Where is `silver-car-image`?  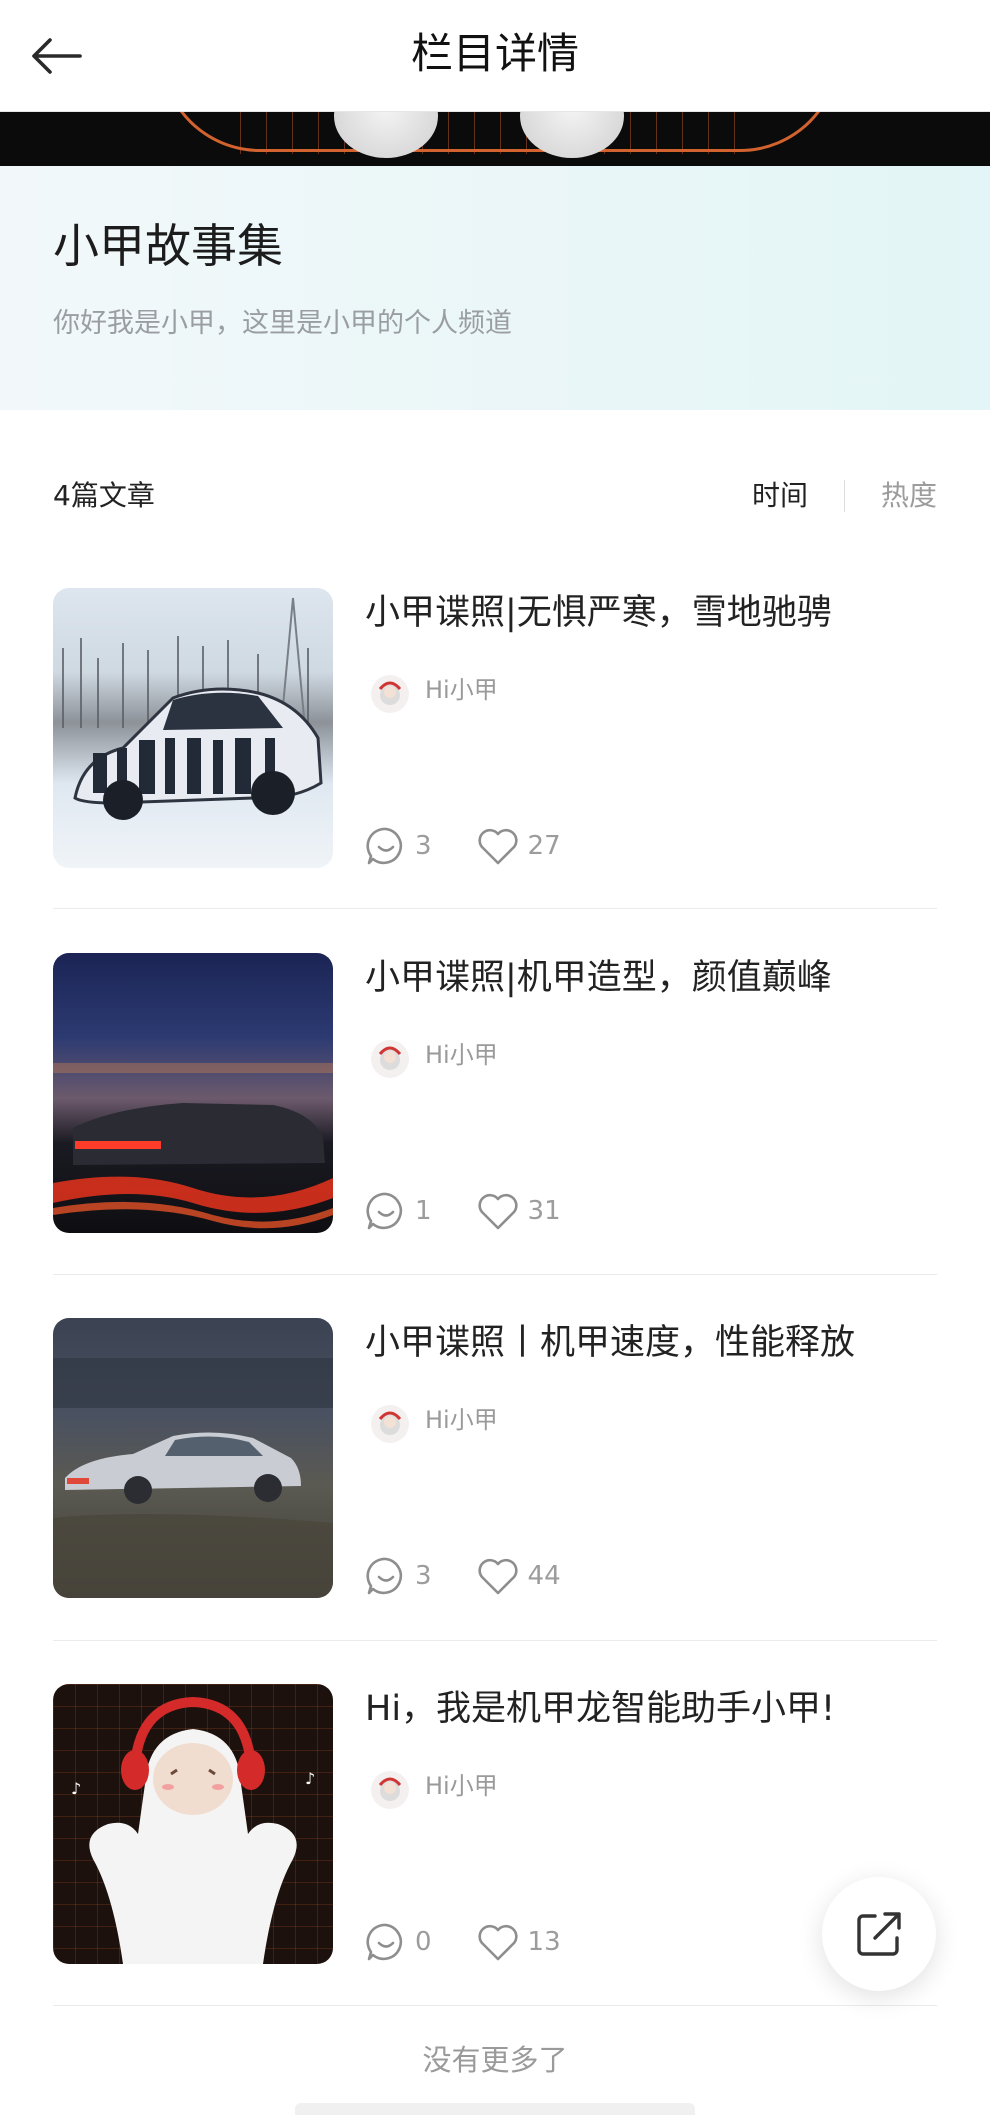
silver-car-image is located at coordinates (193, 1478).